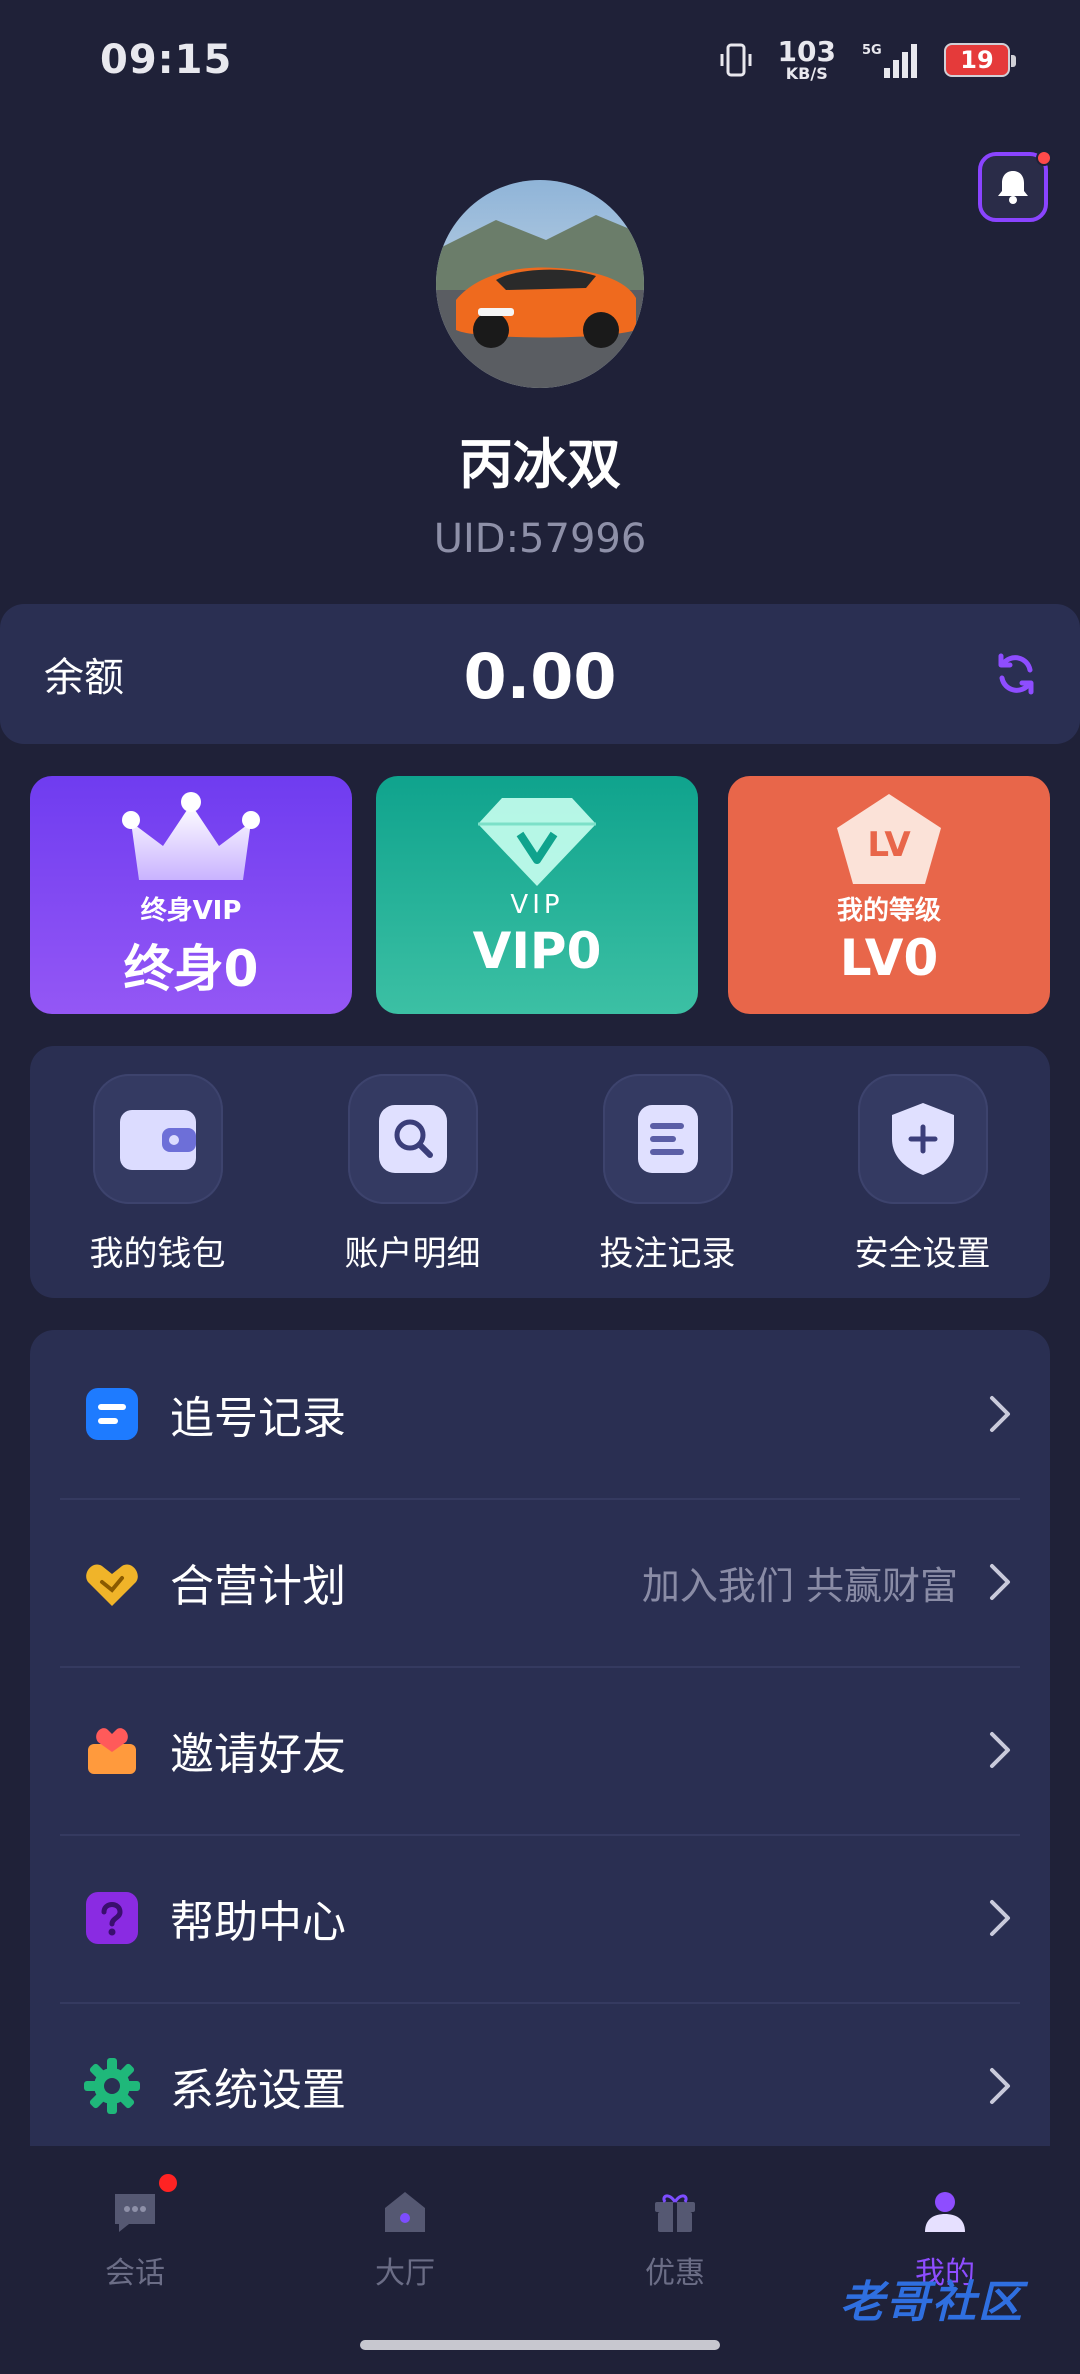 The image size is (1080, 2374). What do you see at coordinates (889, 895) in the screenshot?
I see `level-card: LV 我的等级 LV0` at bounding box center [889, 895].